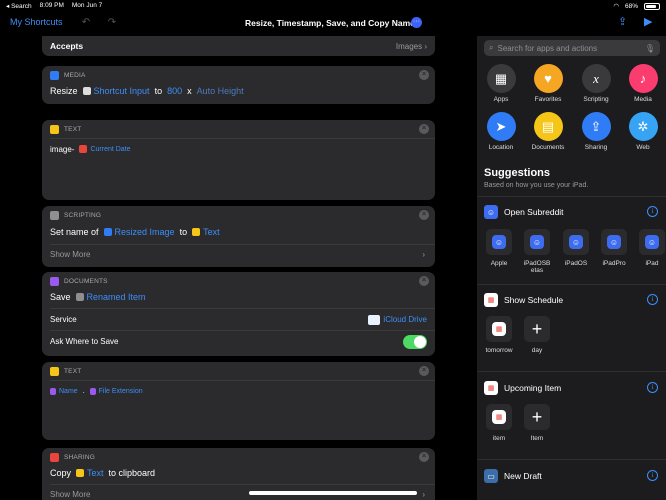 The image size is (666, 500). Describe the element at coordinates (61, 473) in the screenshot. I see `action-verb: Copy` at that location.